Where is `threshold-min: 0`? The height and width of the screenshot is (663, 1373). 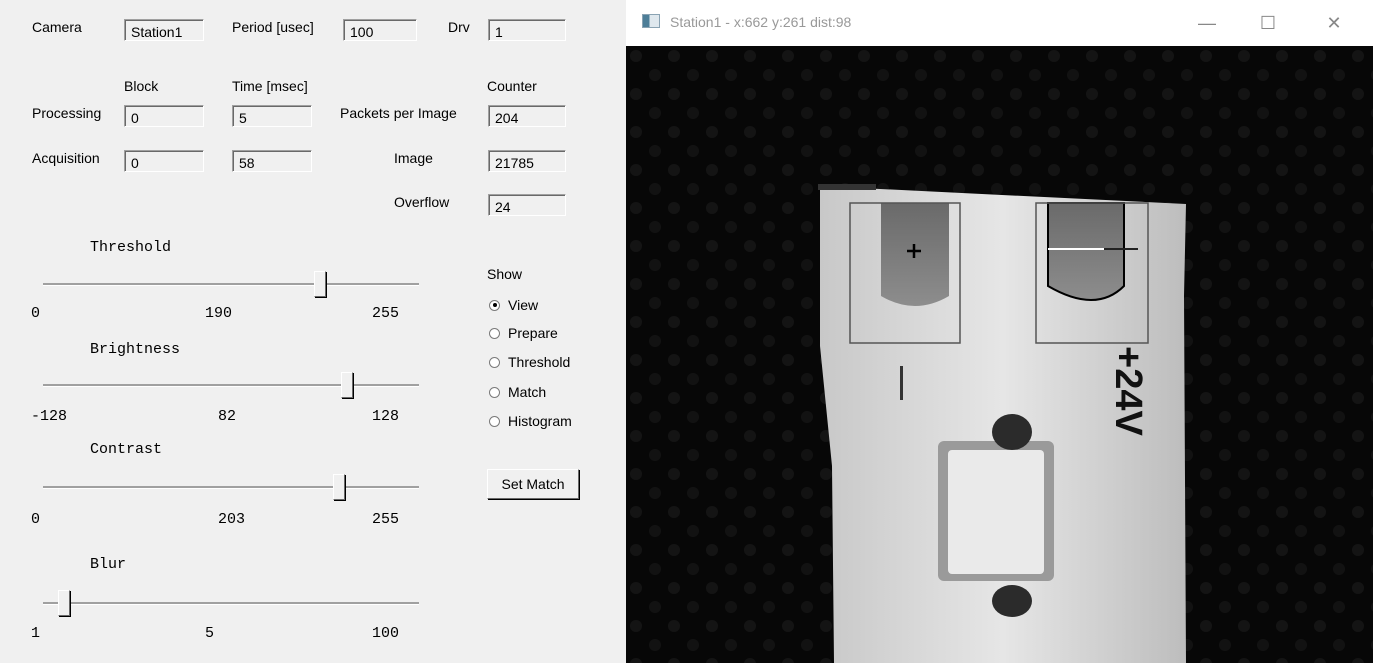
threshold-min: 0 is located at coordinates (36, 313).